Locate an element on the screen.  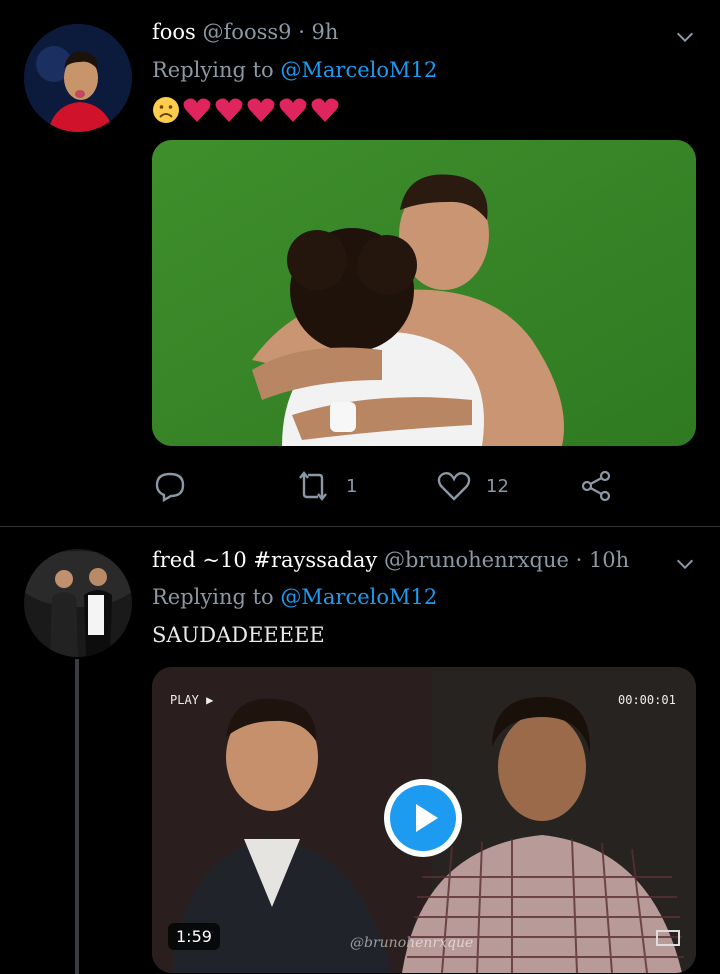
handle: @brunohenrxque is located at coordinates (476, 560).